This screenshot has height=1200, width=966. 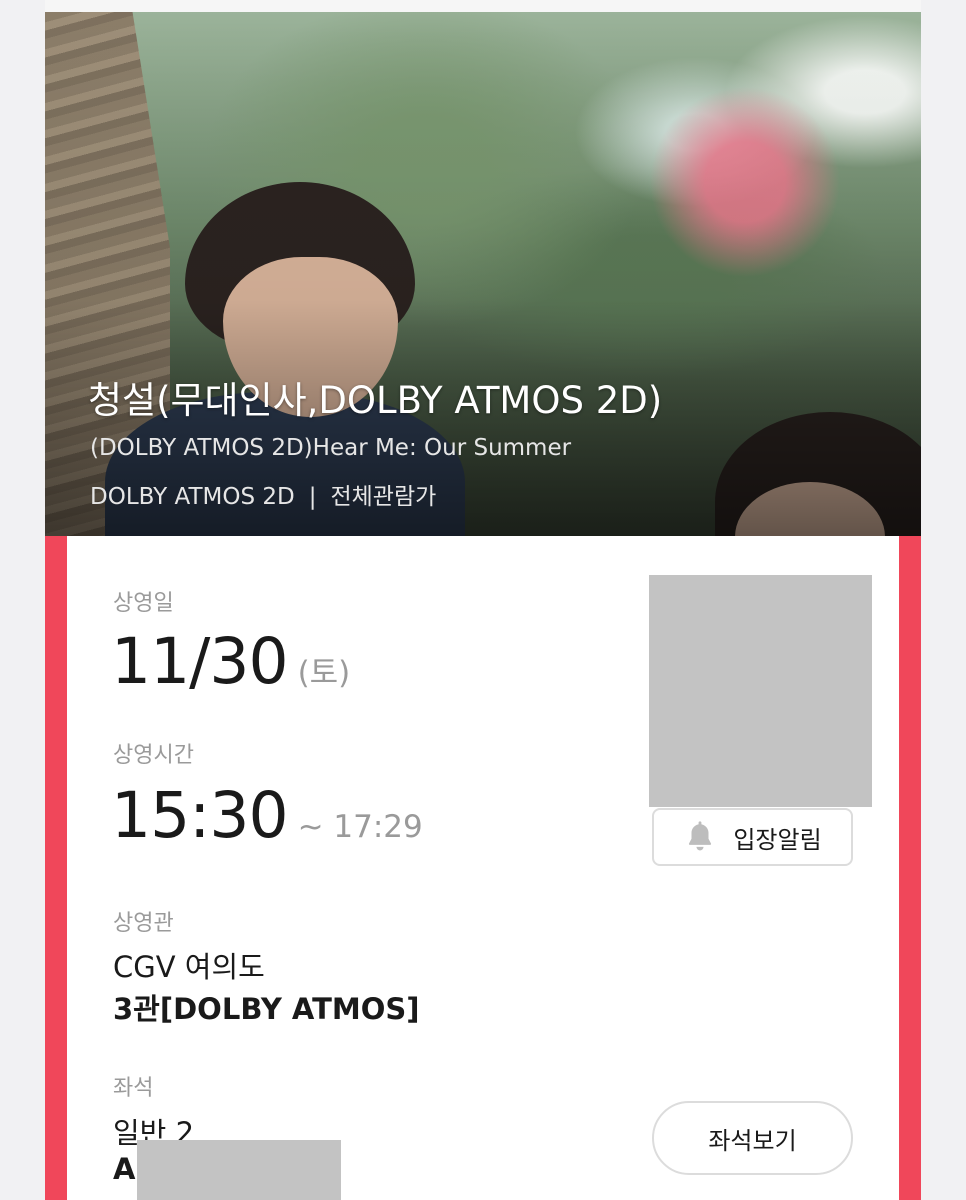 I want to click on screening-time: 15:30 ~ 17:29, so click(x=267, y=815).